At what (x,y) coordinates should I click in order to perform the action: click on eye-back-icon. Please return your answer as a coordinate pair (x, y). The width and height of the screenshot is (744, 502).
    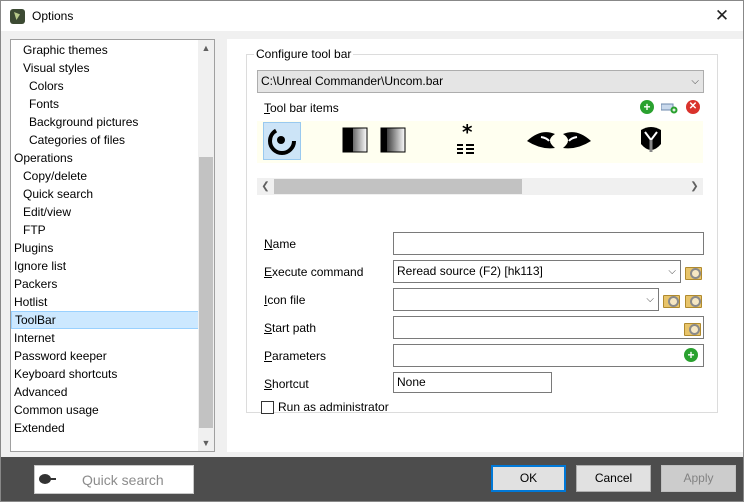
    Looking at the image, I should click on (541, 140).